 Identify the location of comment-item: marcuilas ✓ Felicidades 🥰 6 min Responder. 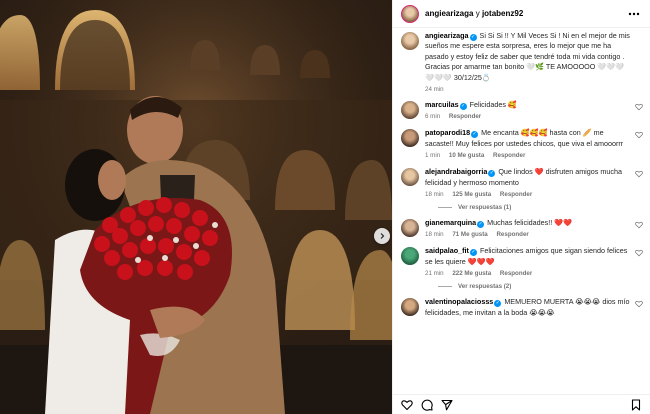
(521, 110).